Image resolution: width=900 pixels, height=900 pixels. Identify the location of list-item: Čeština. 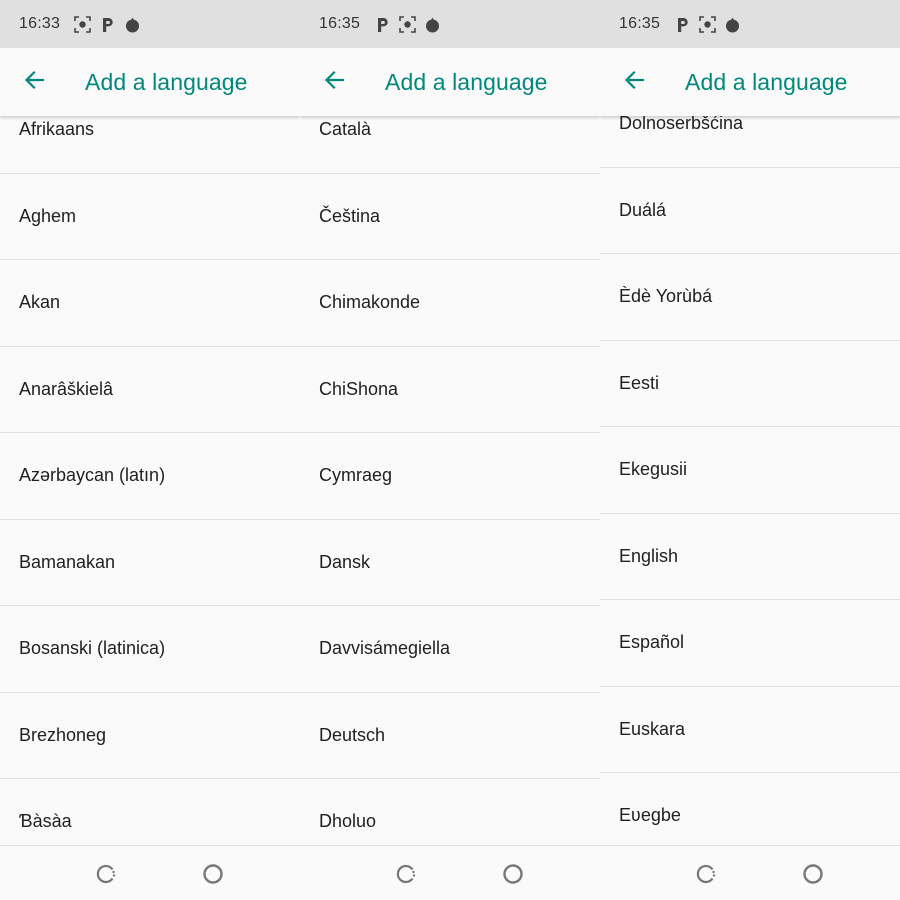
(450, 217).